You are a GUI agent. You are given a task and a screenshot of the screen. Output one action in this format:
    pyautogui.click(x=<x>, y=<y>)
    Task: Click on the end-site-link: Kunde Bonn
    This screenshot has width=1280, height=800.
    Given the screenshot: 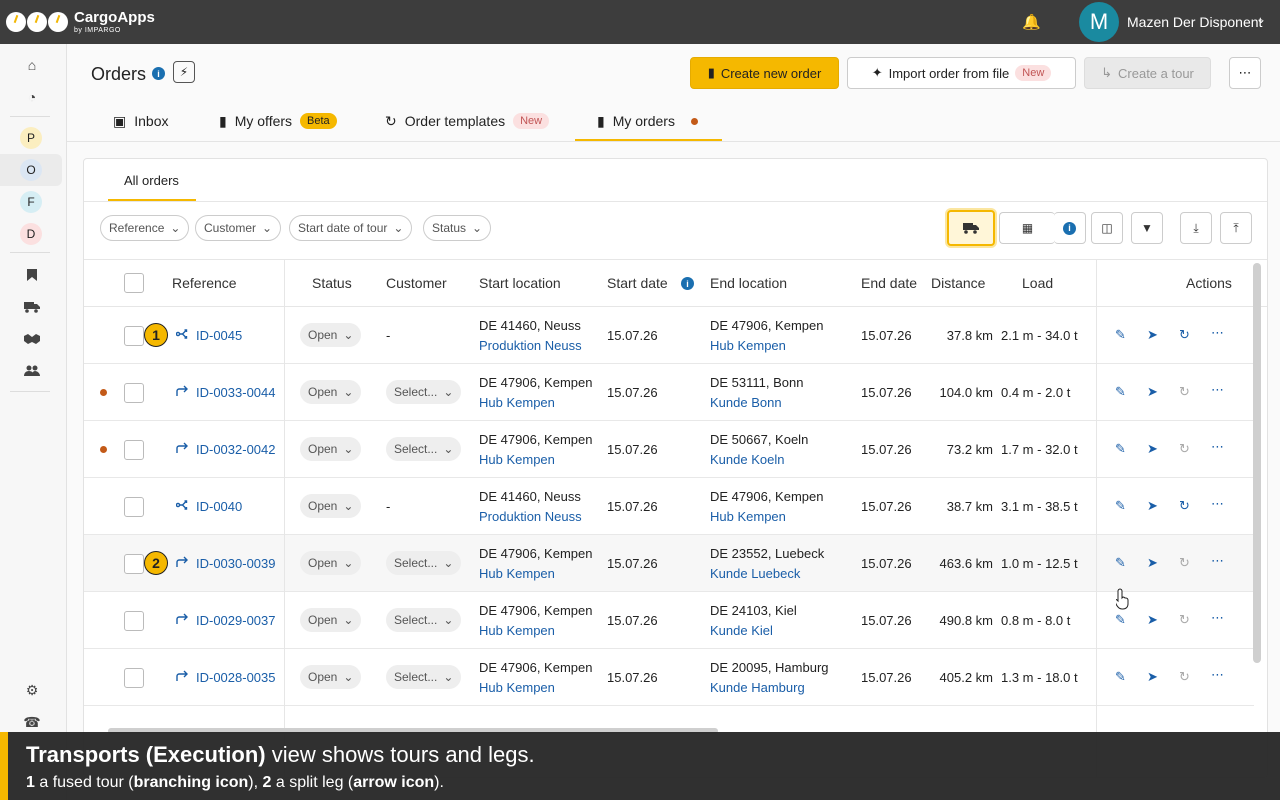 What is the action you would take?
    pyautogui.click(x=746, y=402)
    